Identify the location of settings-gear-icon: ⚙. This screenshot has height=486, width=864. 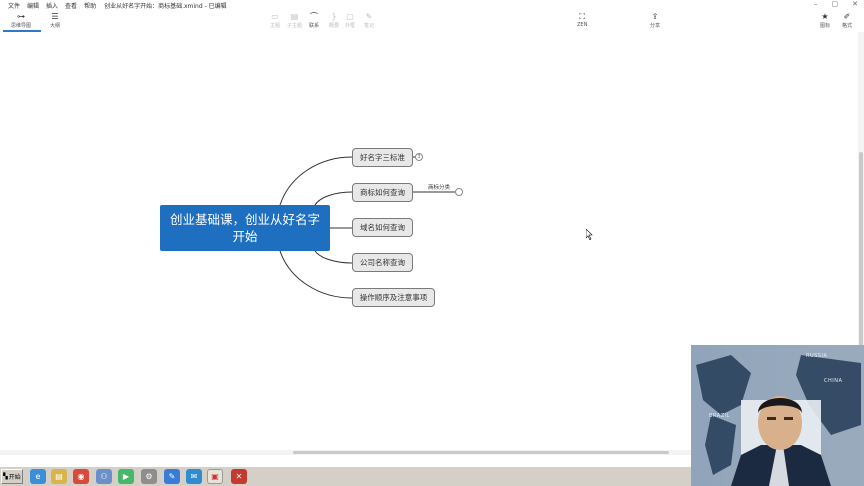
(149, 476).